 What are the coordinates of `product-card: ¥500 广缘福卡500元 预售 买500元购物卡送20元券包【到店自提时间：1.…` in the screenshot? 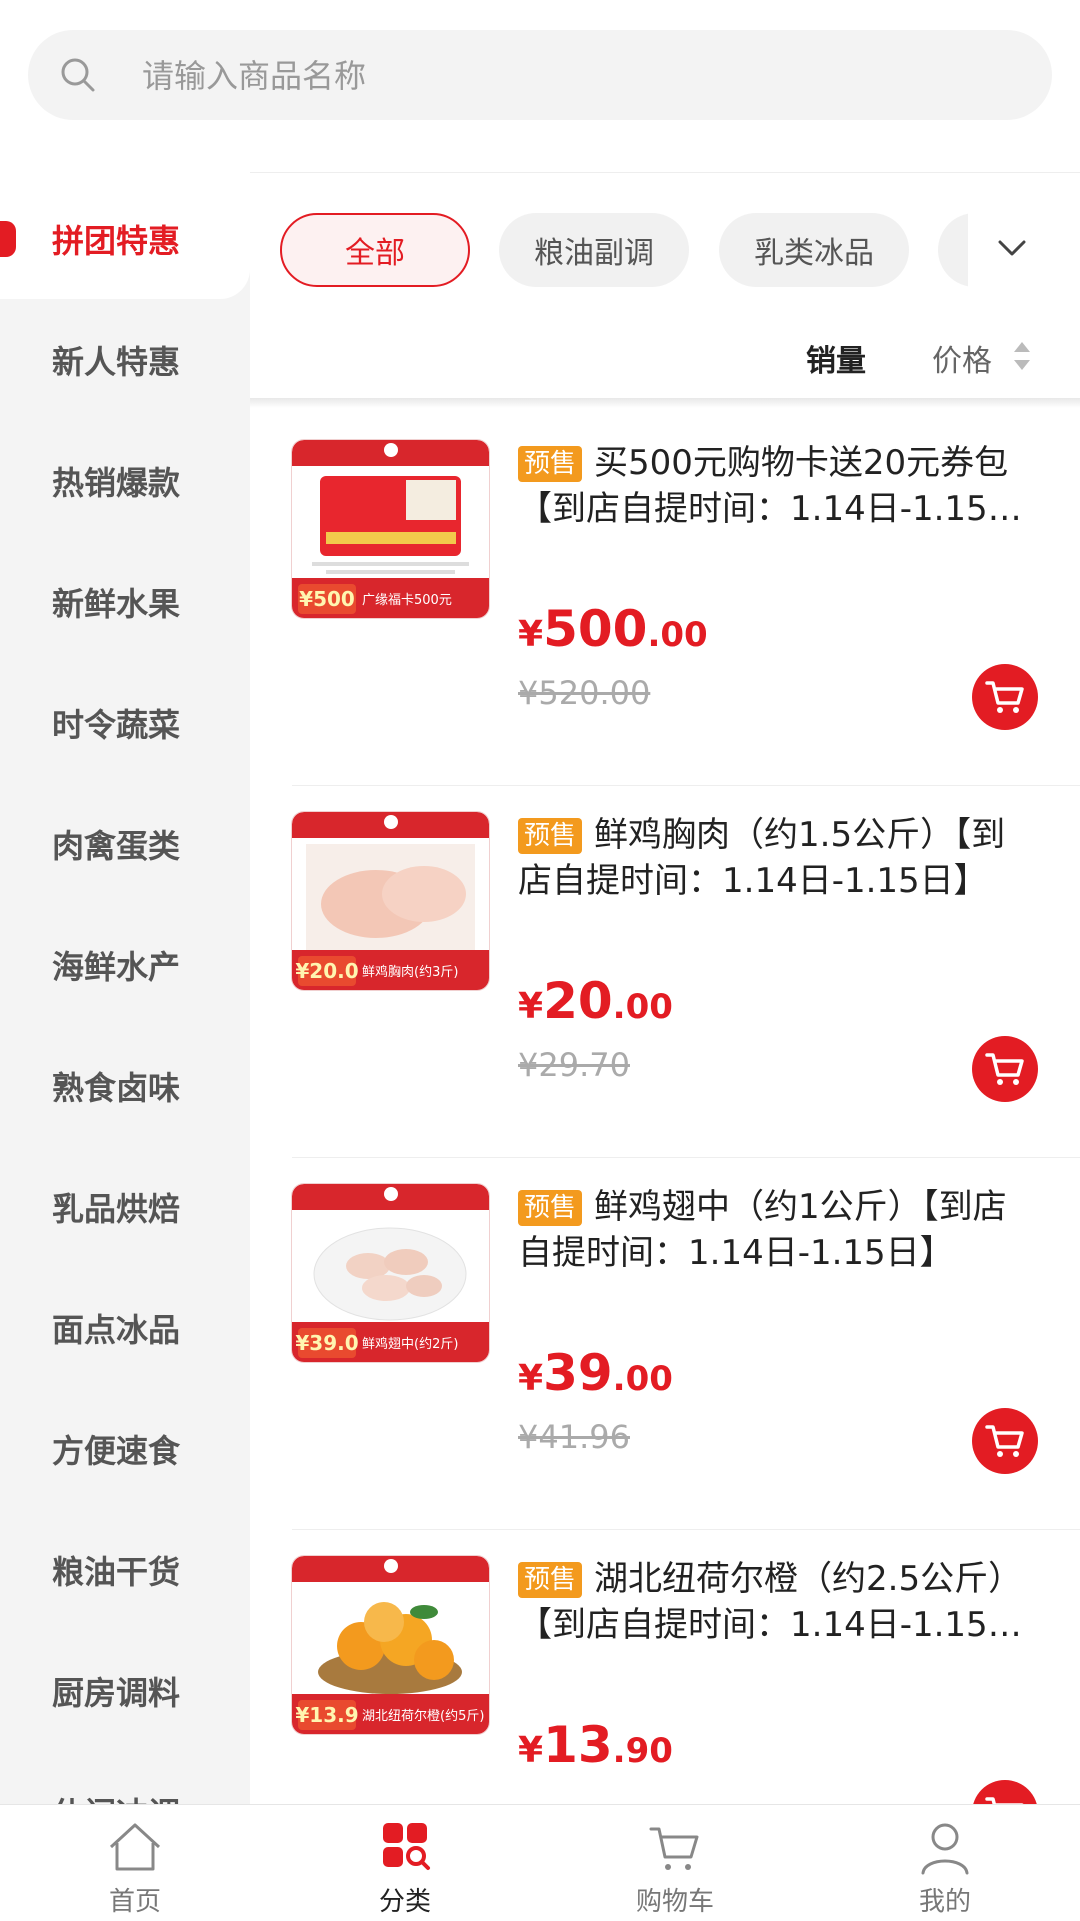 It's located at (665, 600).